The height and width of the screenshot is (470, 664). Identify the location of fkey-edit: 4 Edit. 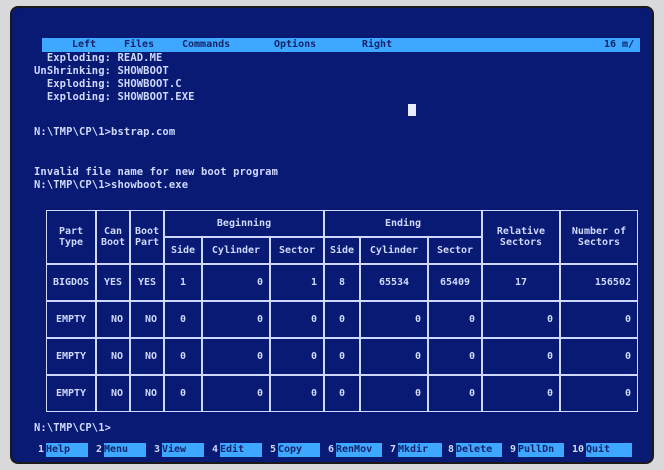
(238, 450).